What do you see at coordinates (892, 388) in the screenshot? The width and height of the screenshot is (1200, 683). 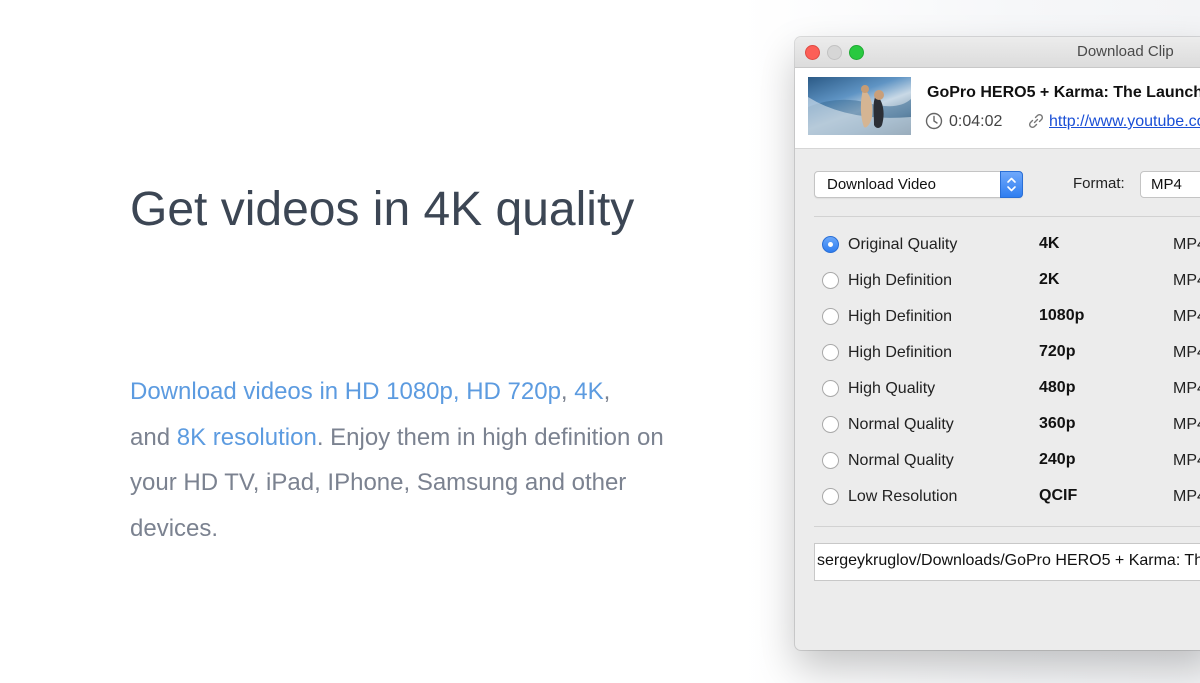 I see `quality-name: High Quality` at bounding box center [892, 388].